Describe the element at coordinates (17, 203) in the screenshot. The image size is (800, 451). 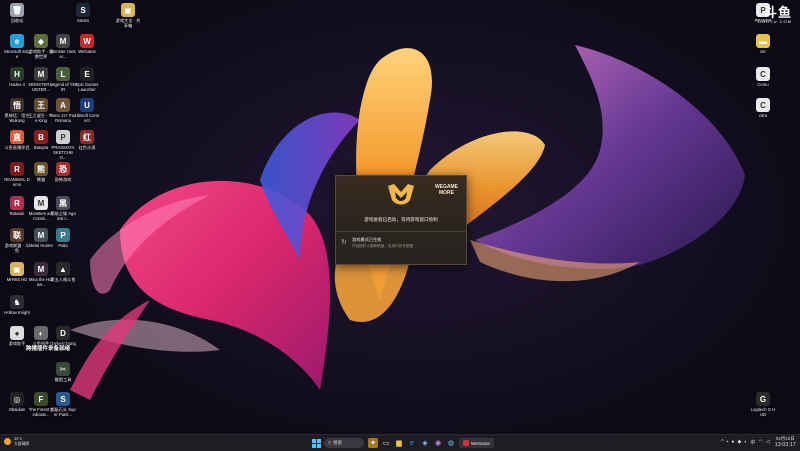
I see `ratatan-icon: R` at that location.